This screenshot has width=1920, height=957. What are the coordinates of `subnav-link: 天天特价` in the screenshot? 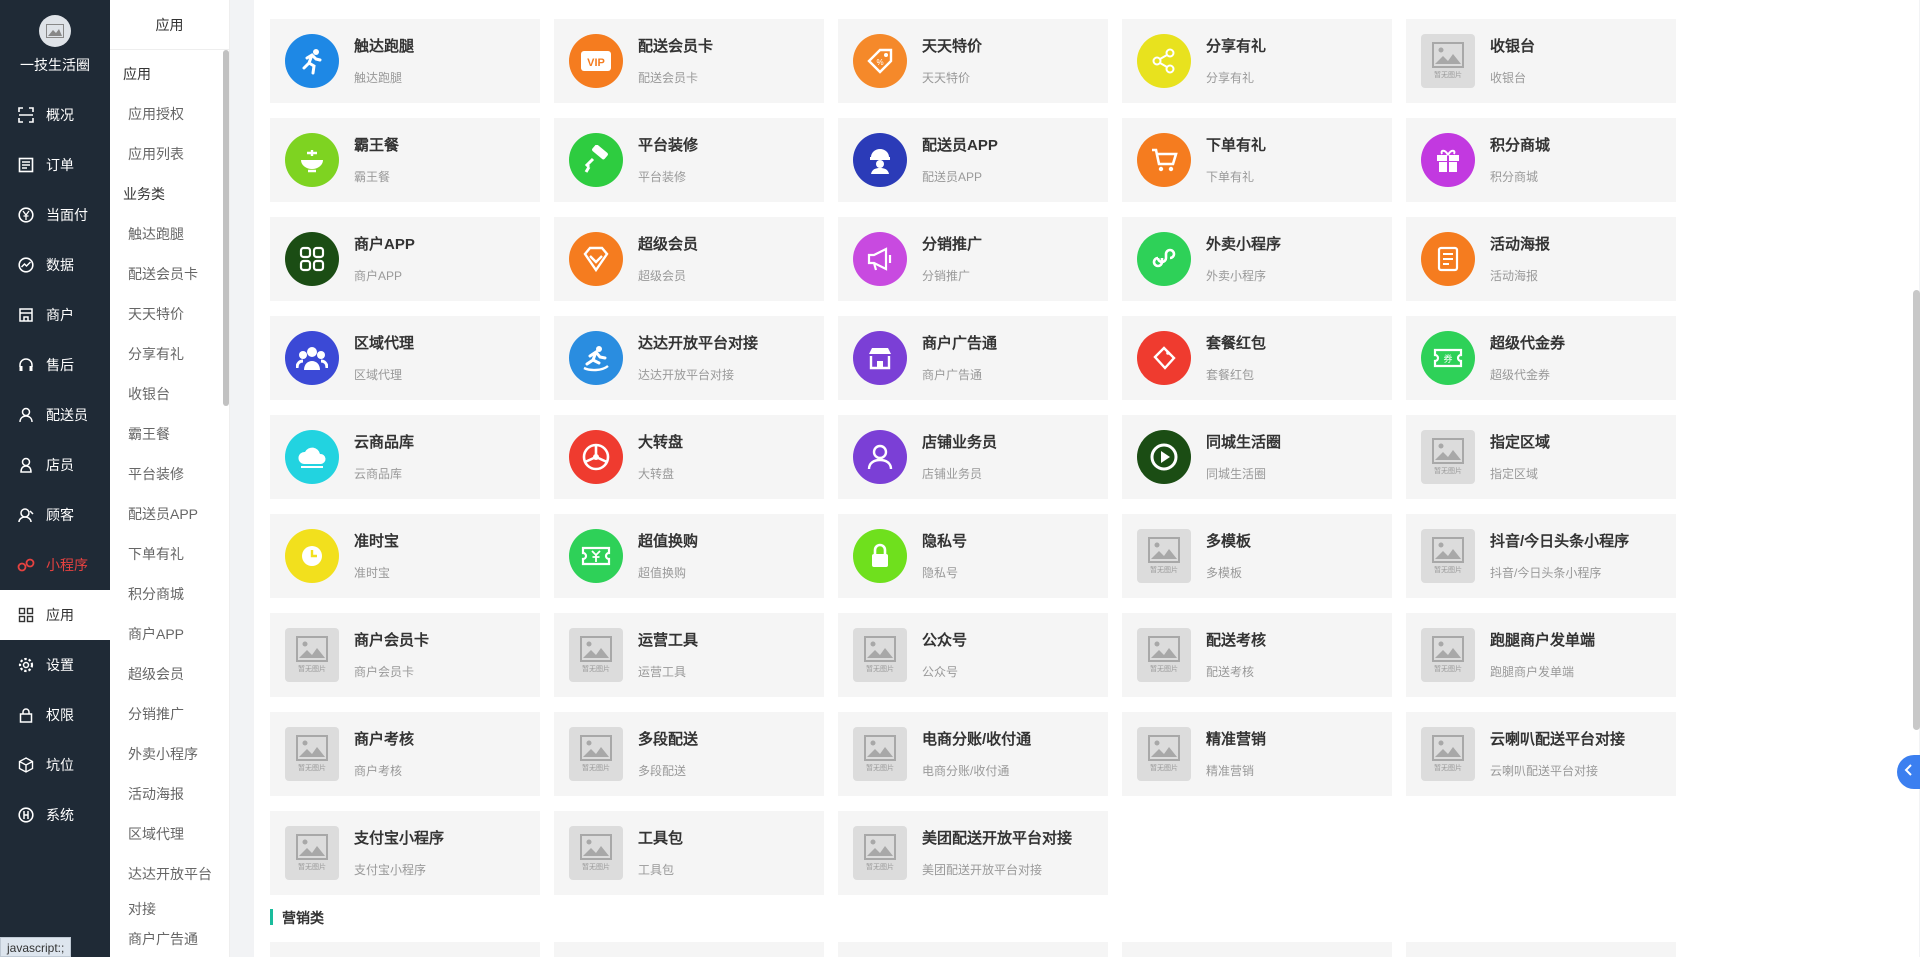 It's located at (169, 314).